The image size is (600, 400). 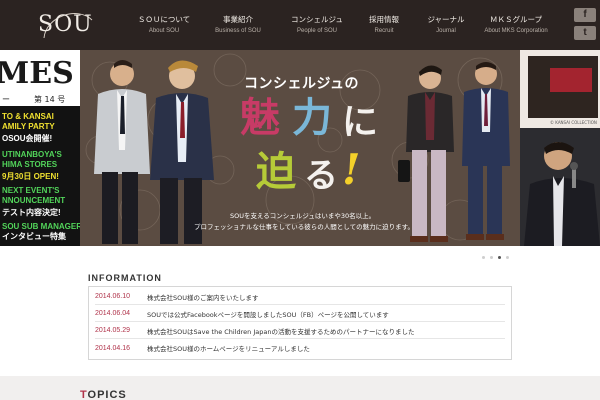 I want to click on slide-next-photo-top: © KANSAI COLLECTION, so click(x=560, y=89).